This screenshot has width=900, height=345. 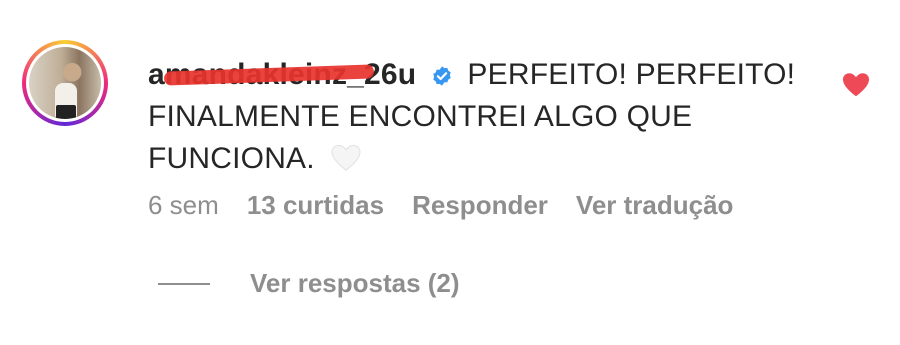 I want to click on verified-badge-icon, so click(x=442, y=76).